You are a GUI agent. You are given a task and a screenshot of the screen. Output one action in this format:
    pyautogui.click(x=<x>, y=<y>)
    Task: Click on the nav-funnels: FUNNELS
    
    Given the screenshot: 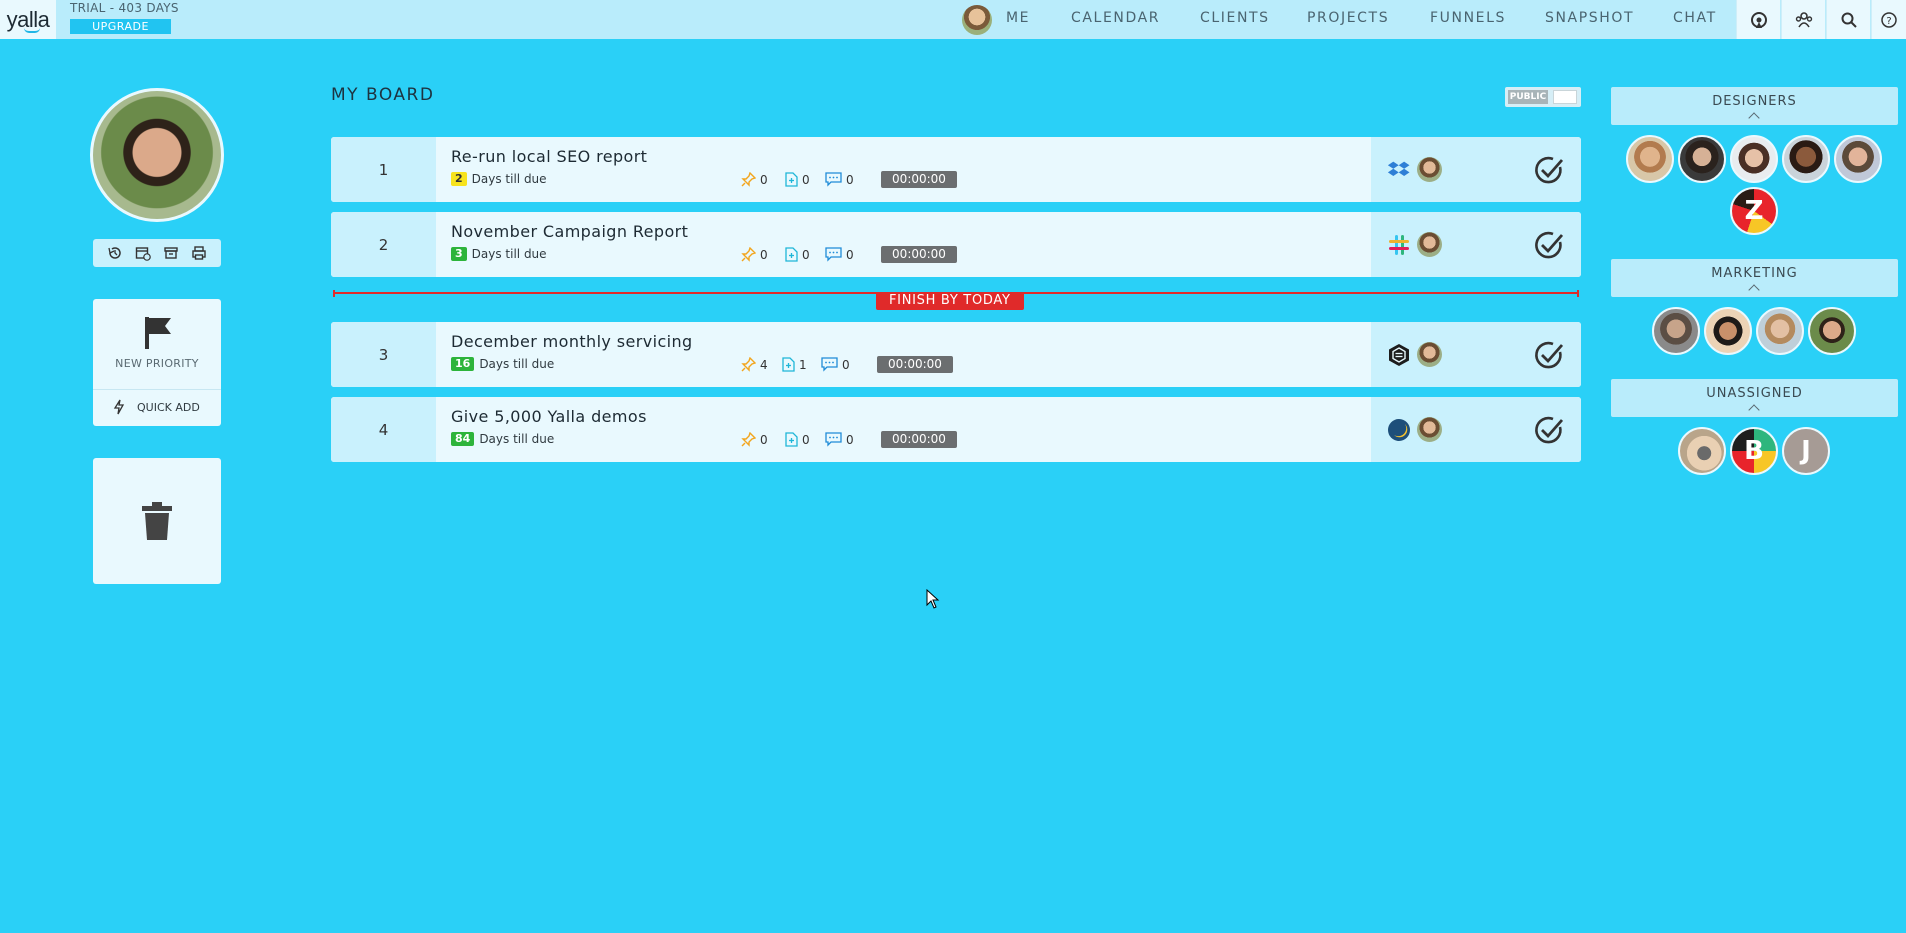 What is the action you would take?
    pyautogui.click(x=1468, y=18)
    